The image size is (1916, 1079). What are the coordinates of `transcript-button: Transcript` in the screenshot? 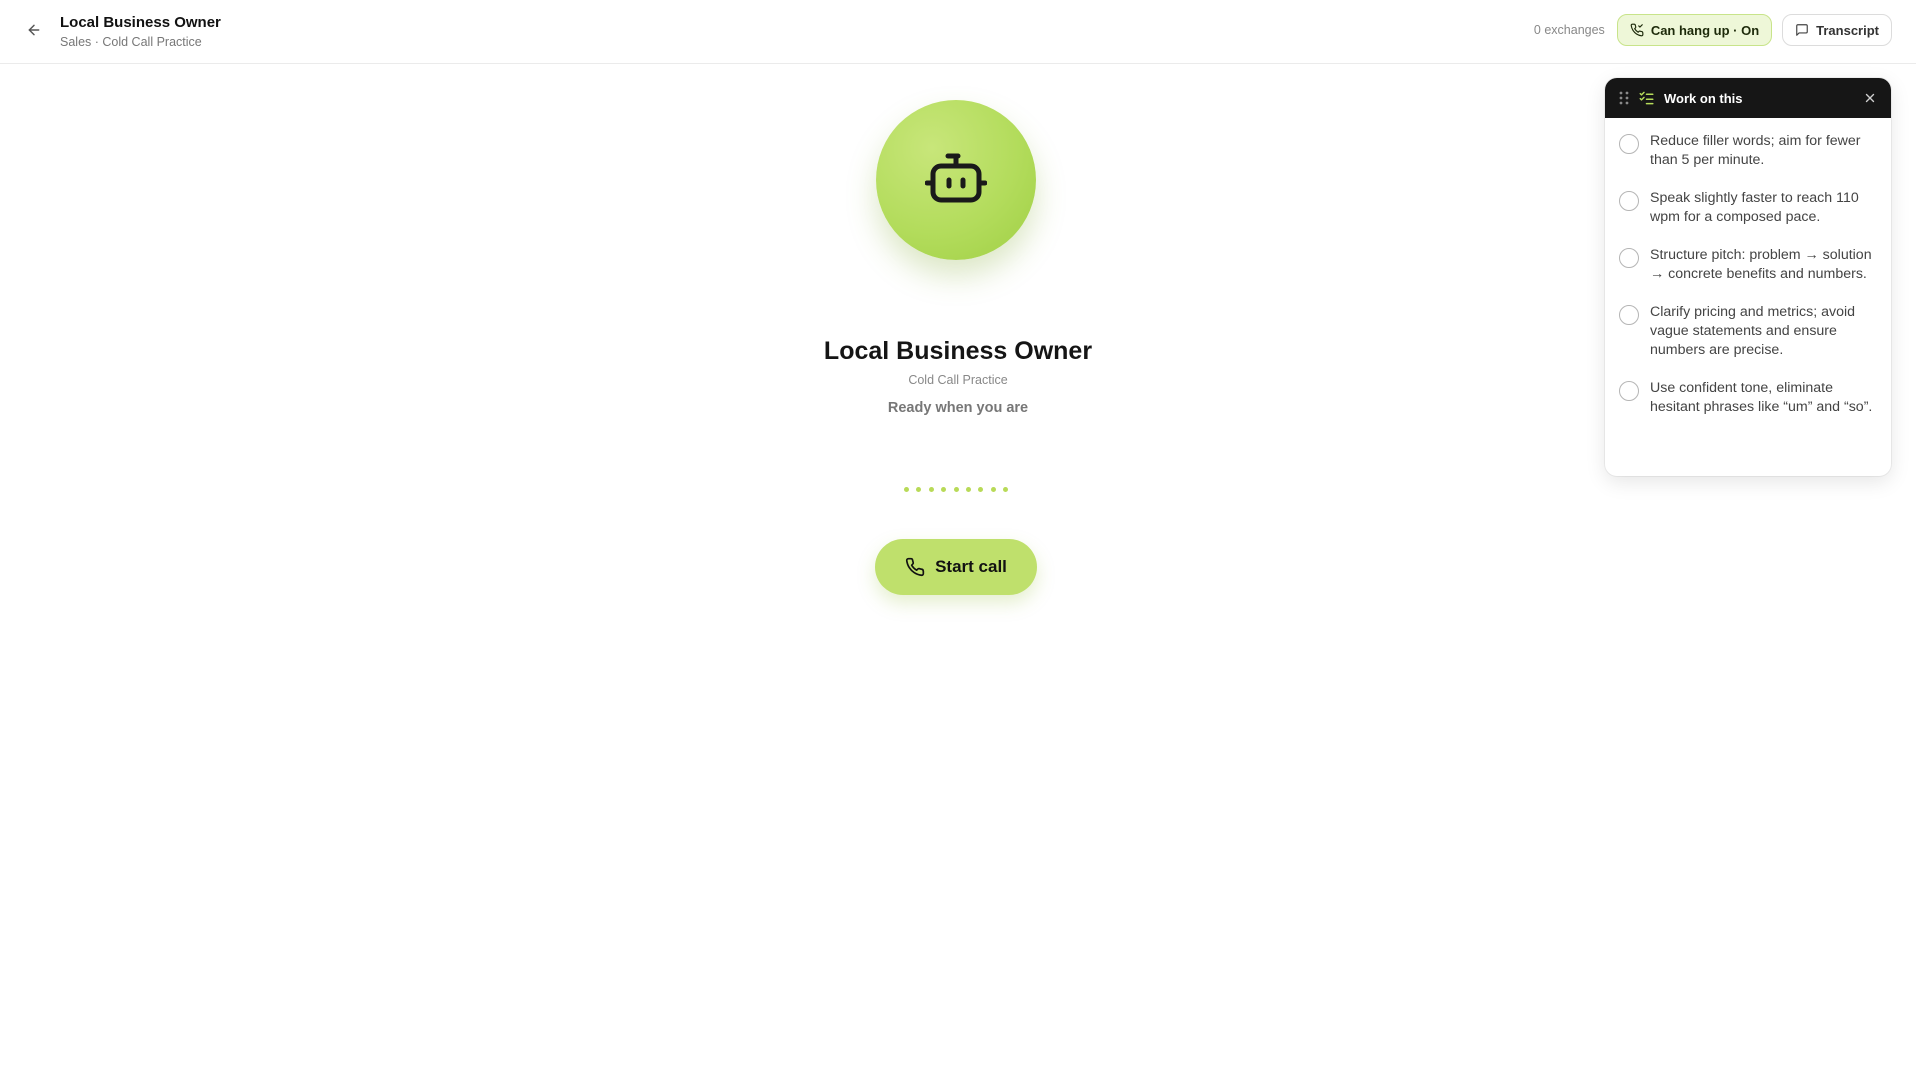 It's located at (1837, 30).